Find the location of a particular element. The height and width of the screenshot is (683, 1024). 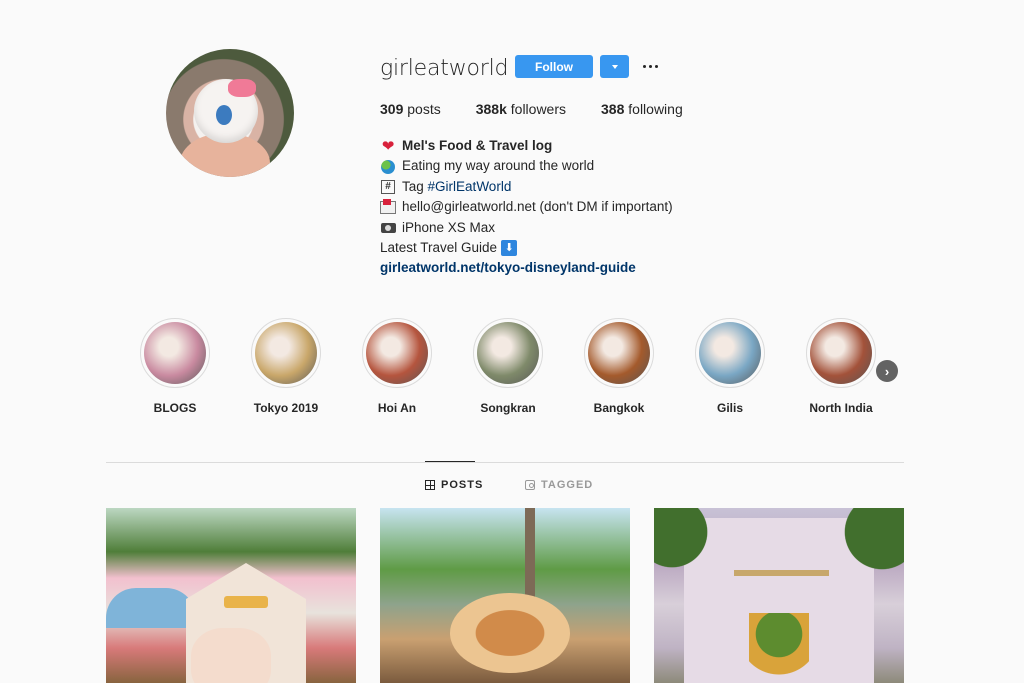

avatar-bow-shape is located at coordinates (242, 88).